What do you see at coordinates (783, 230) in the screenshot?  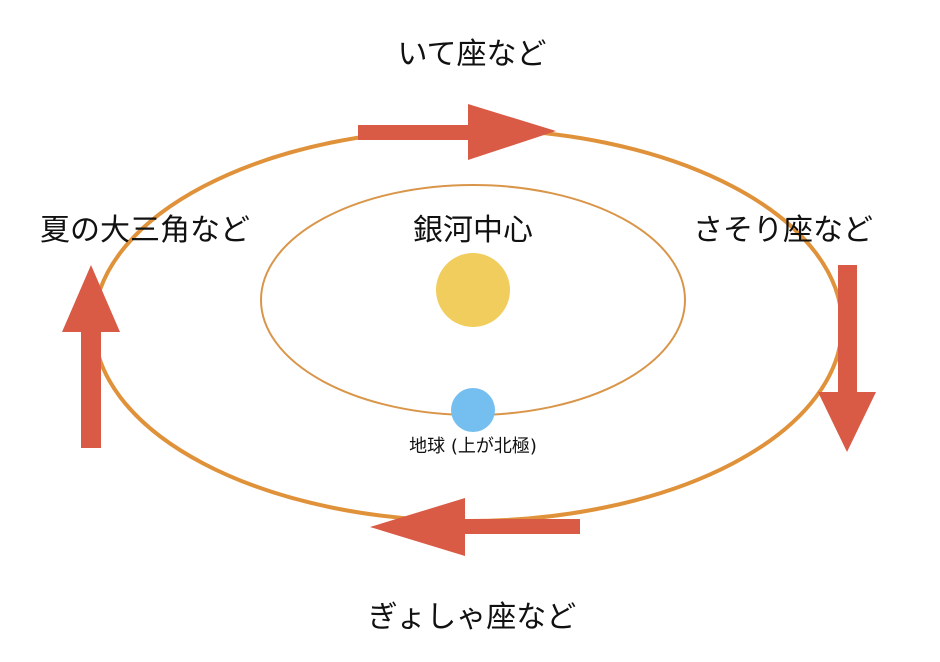 I see `label-right: さそり座など` at bounding box center [783, 230].